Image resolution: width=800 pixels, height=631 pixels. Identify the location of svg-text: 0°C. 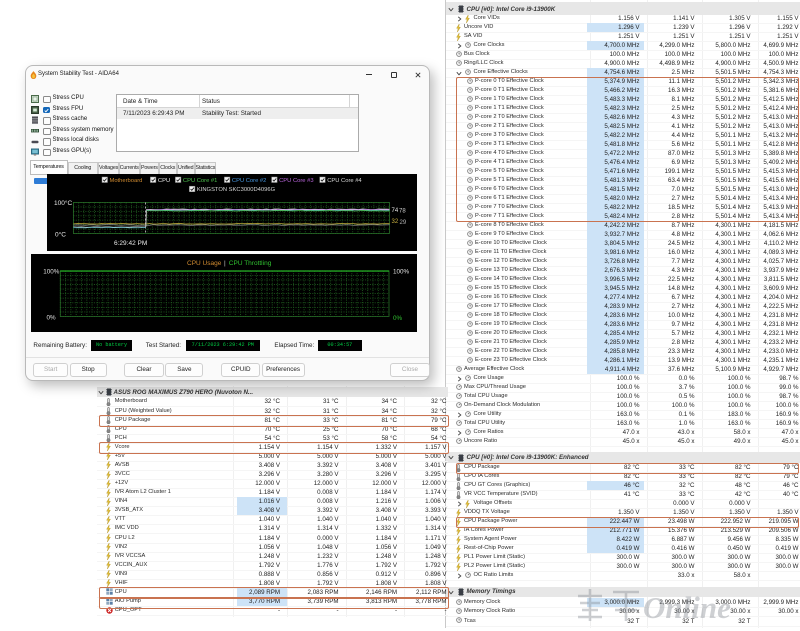
(60, 235).